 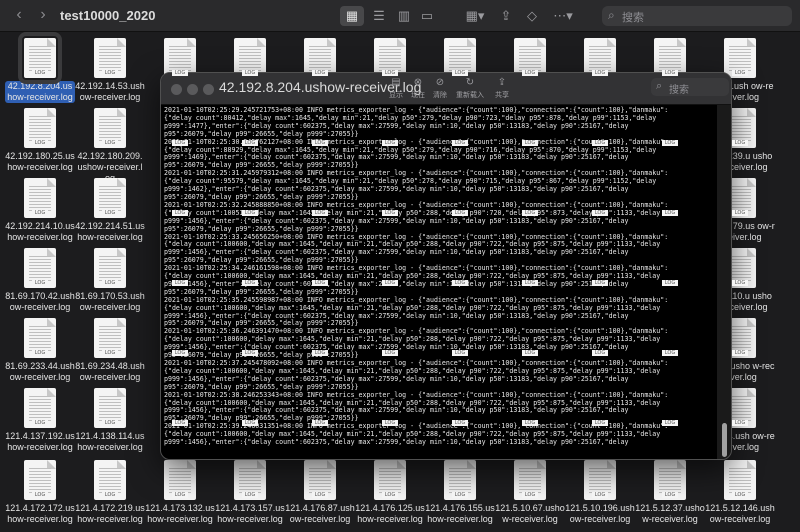 What do you see at coordinates (740, 492) in the screenshot?
I see `file-item: LOG 121.5.12.146.ushow-receiver.log` at bounding box center [740, 492].